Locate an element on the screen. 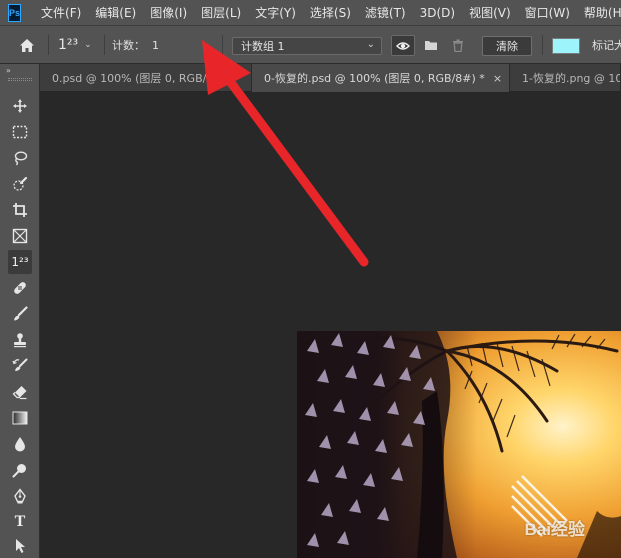  count-label: 计数： is located at coordinates (128, 45).